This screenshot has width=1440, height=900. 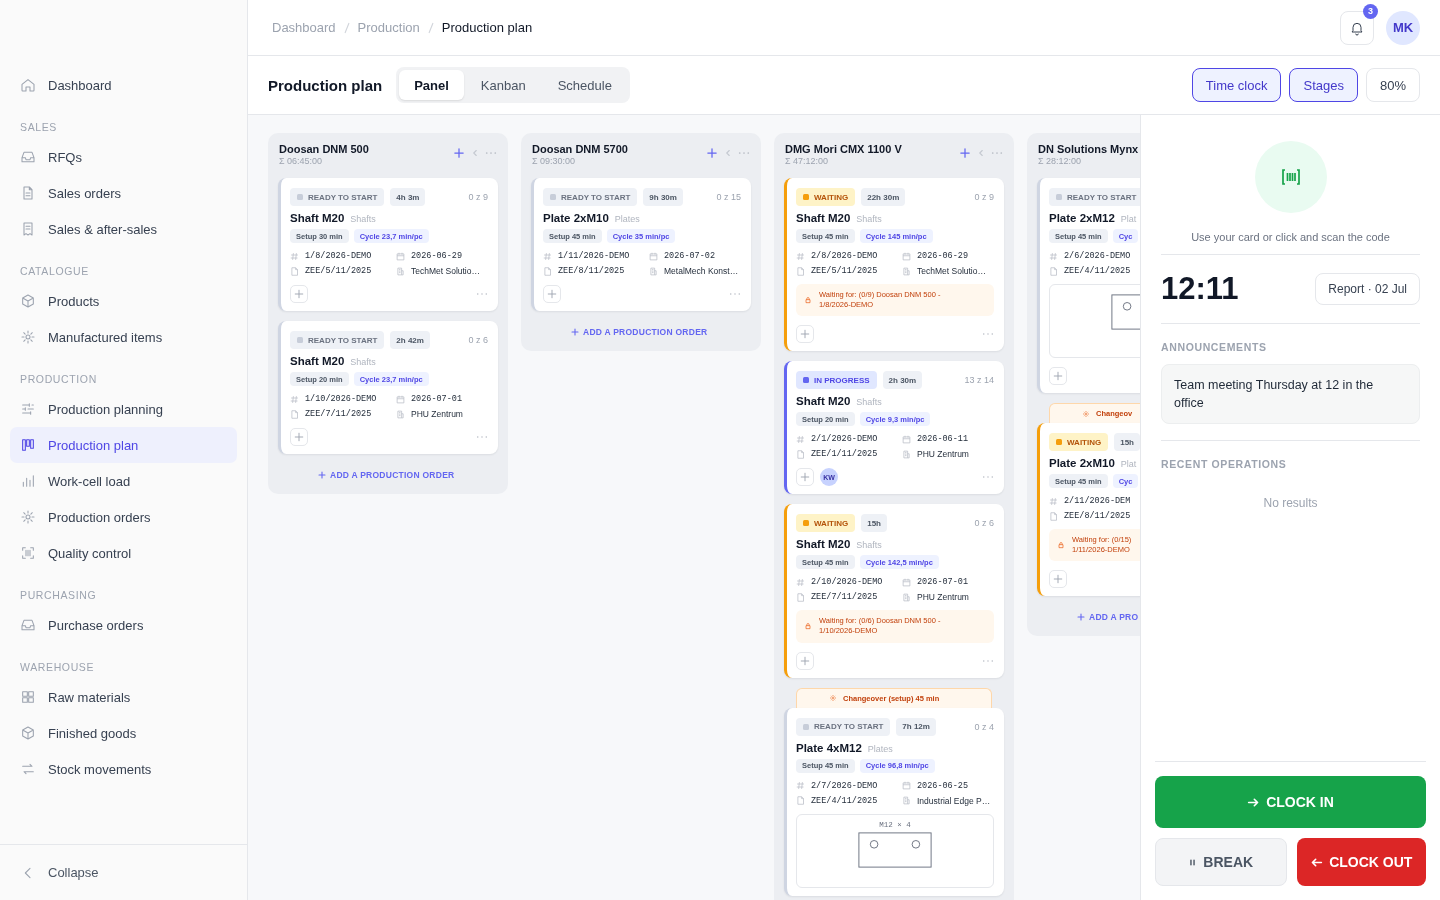 I want to click on grid-icon, so click(x=28, y=697).